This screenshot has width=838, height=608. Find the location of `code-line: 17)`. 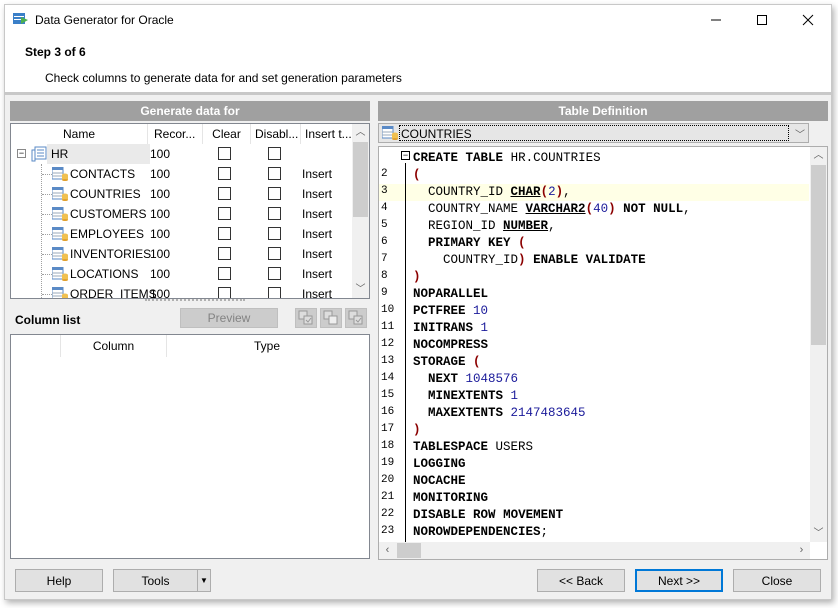

code-line: 17) is located at coordinates (594, 430).